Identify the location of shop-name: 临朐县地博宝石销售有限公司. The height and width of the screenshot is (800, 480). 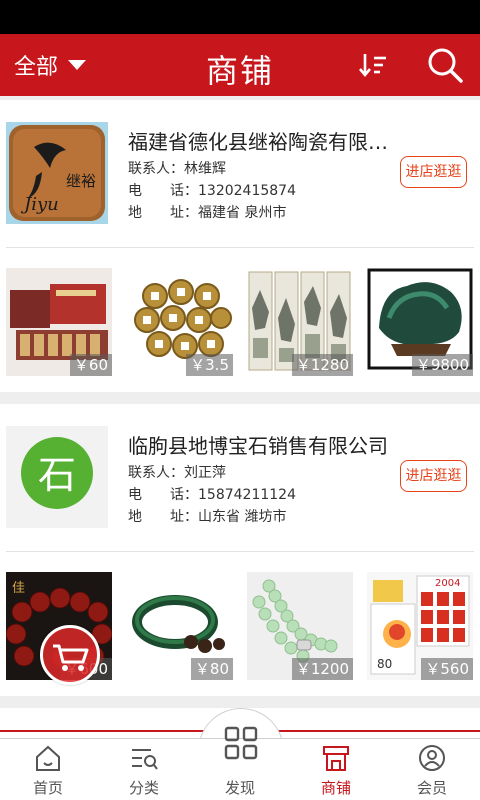
(263, 444).